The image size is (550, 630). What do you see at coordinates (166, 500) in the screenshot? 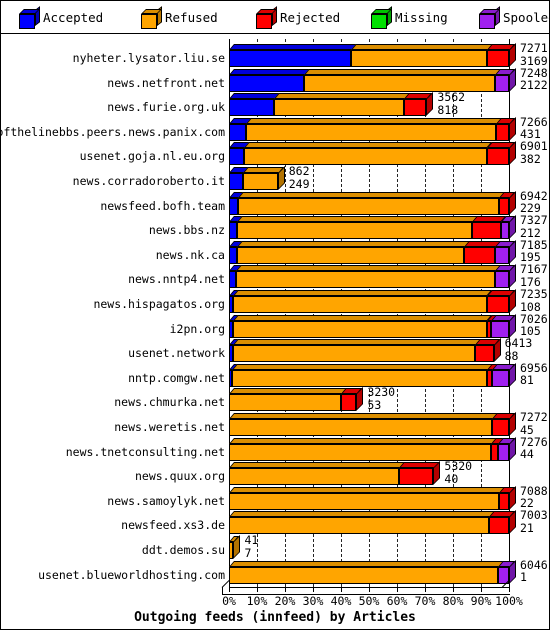
I see `y-axis-label: news.samoylyk.net` at bounding box center [166, 500].